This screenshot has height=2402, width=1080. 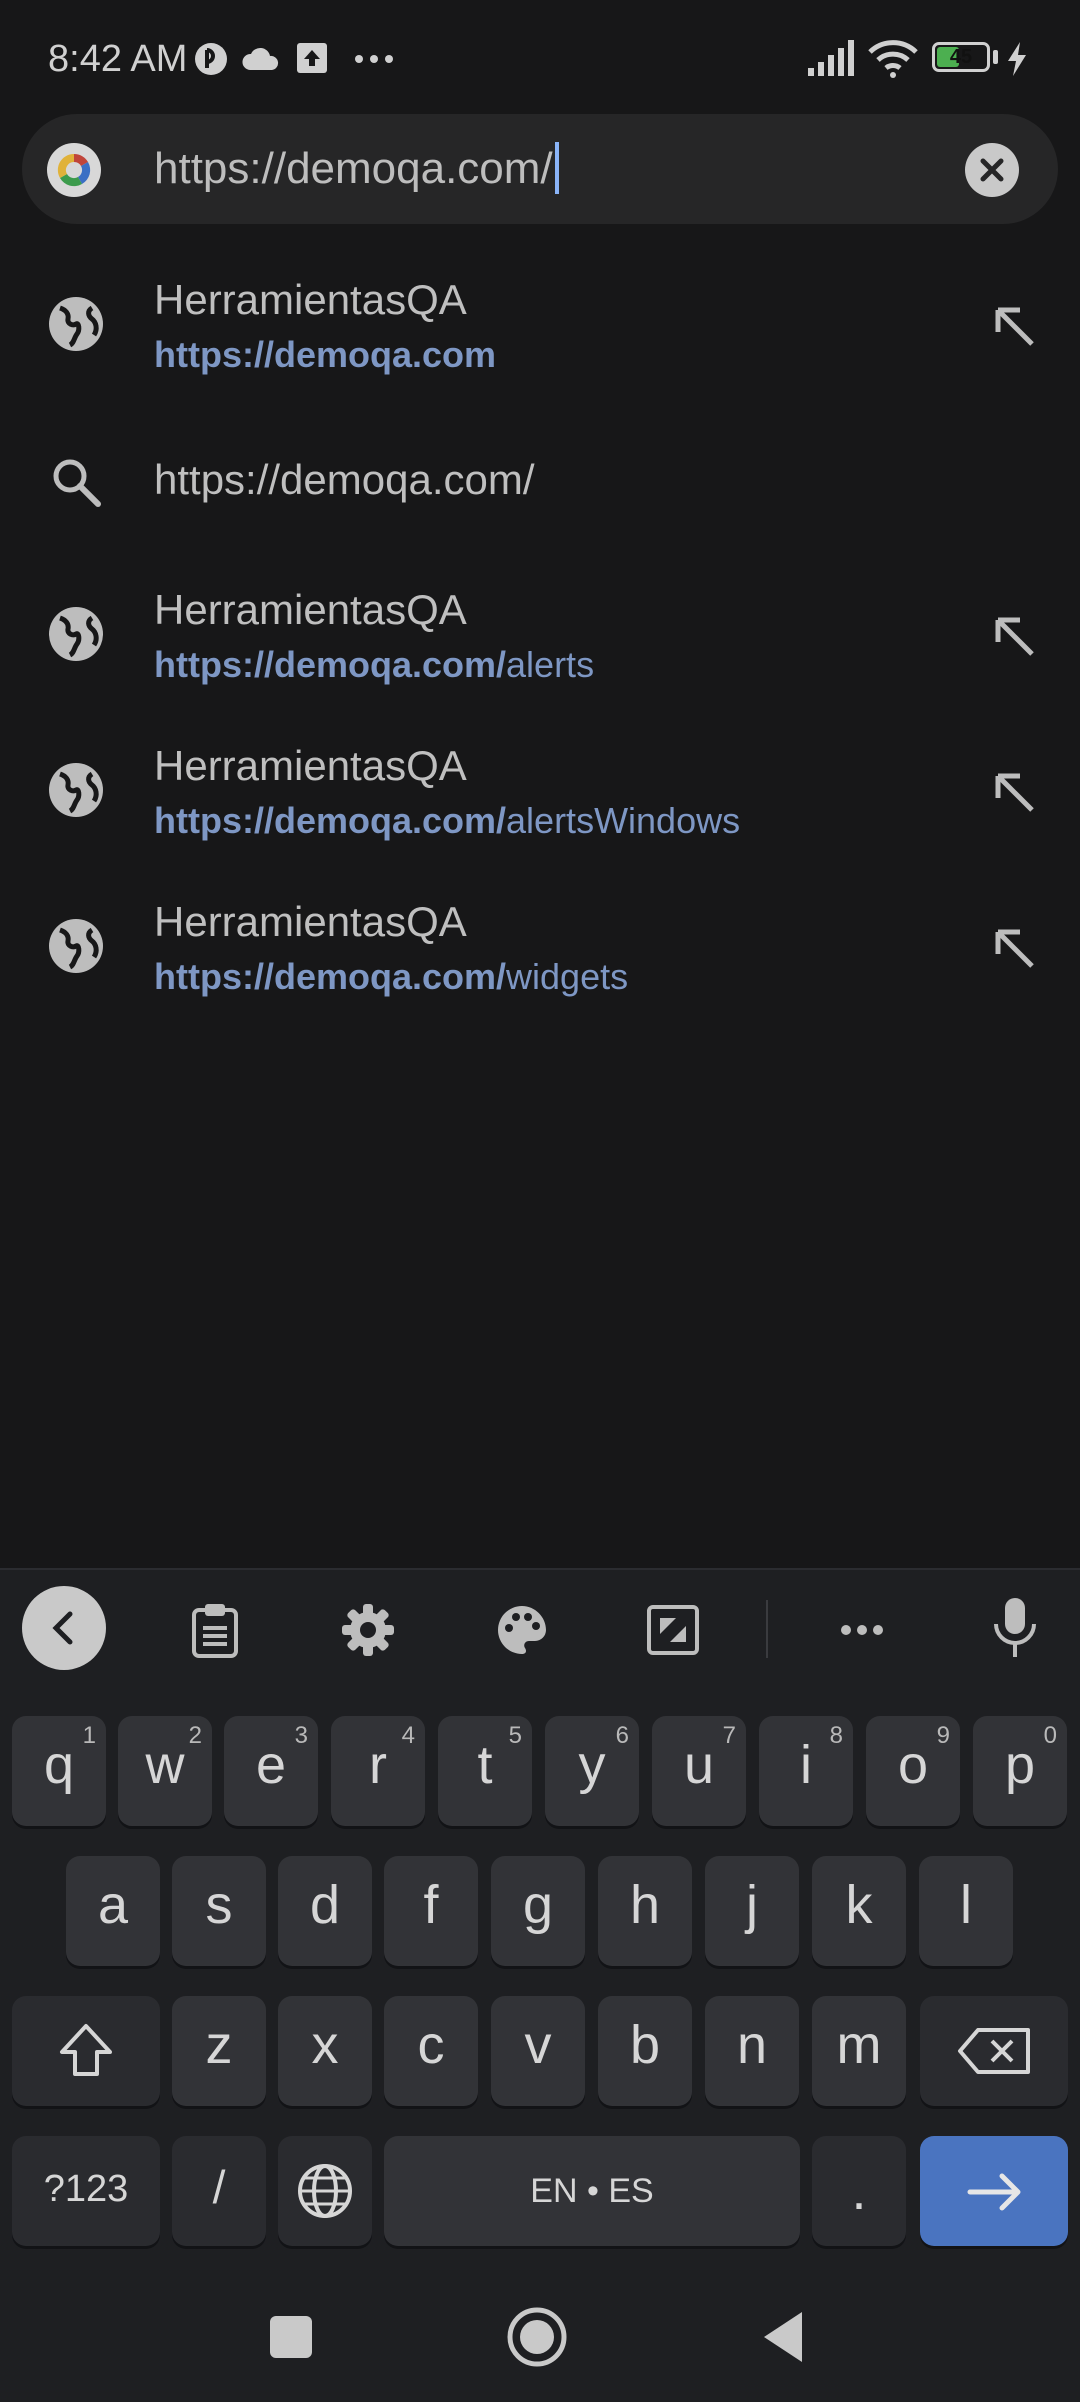 I want to click on key-hint: 7, so click(x=729, y=1735).